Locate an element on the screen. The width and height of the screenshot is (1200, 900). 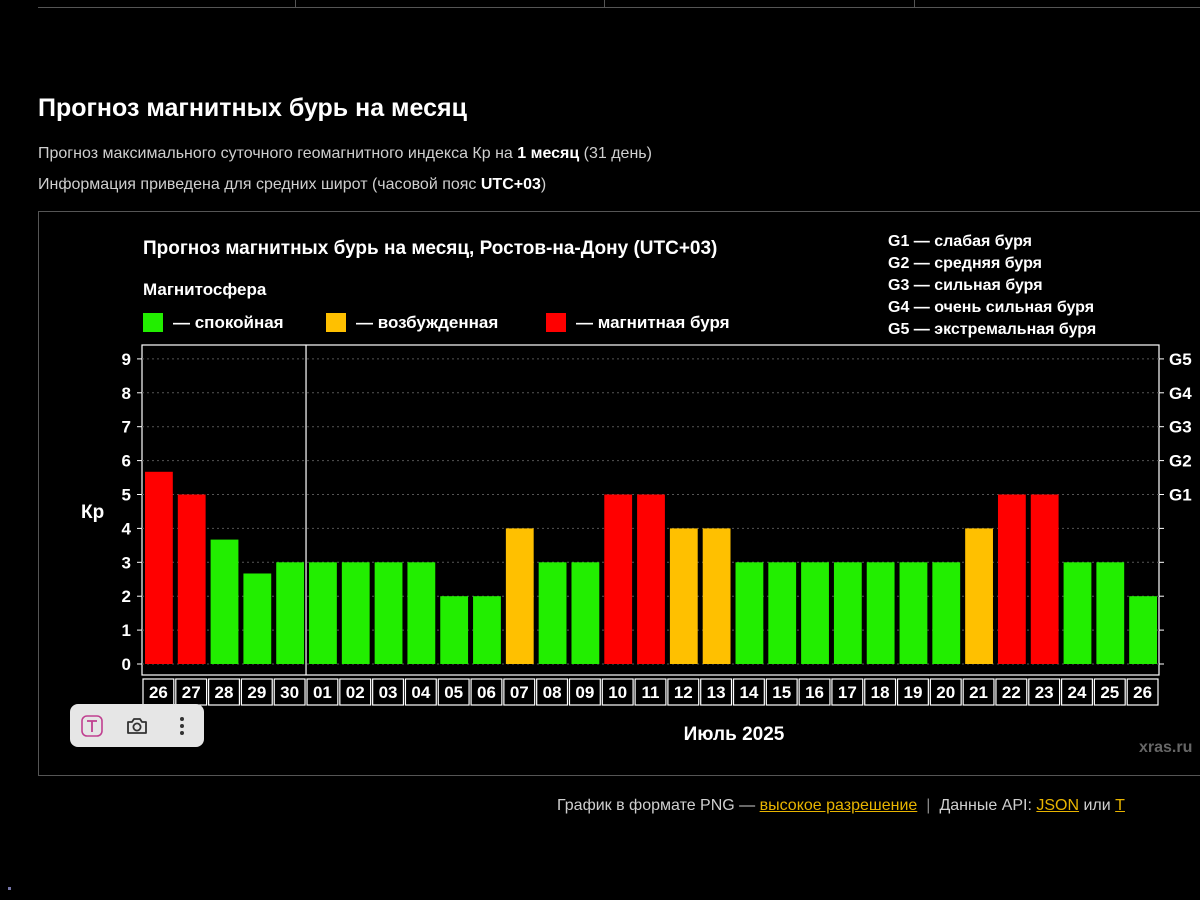
g-scale-label: G5 — экстремальная буря is located at coordinates (992, 329).